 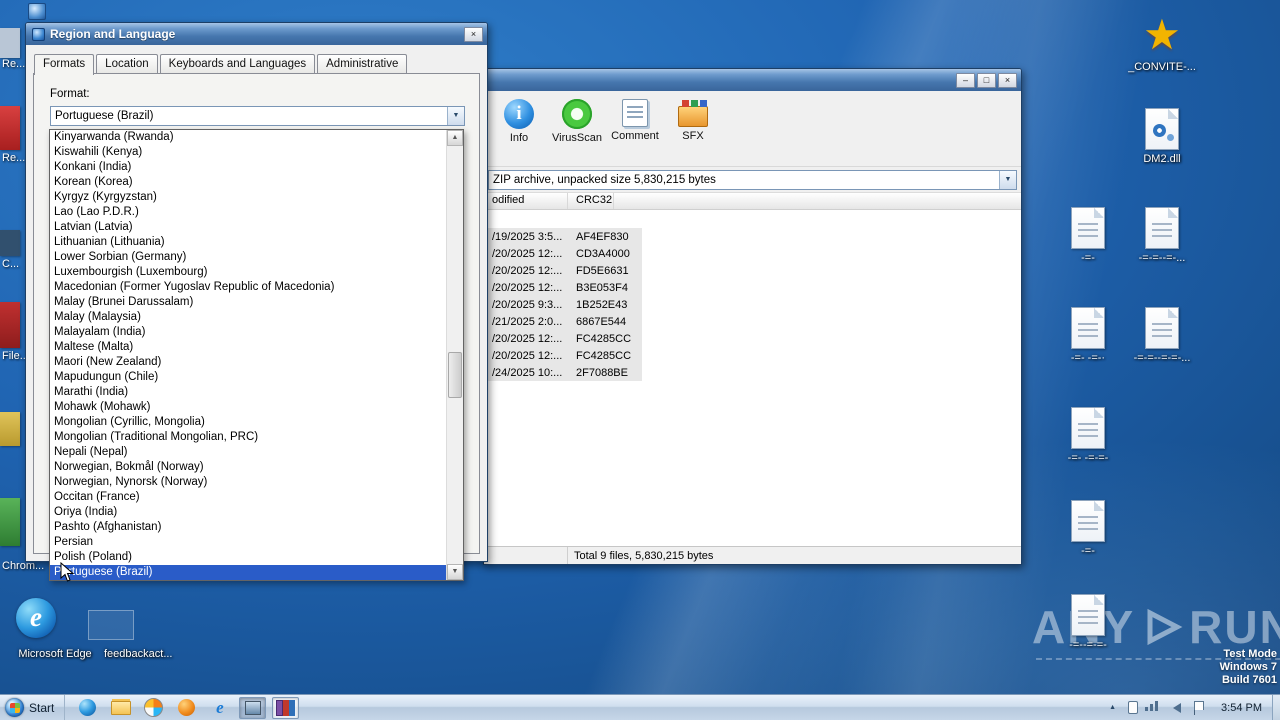 What do you see at coordinates (286, 707) in the screenshot?
I see `archive-window-taskbar-icon` at bounding box center [286, 707].